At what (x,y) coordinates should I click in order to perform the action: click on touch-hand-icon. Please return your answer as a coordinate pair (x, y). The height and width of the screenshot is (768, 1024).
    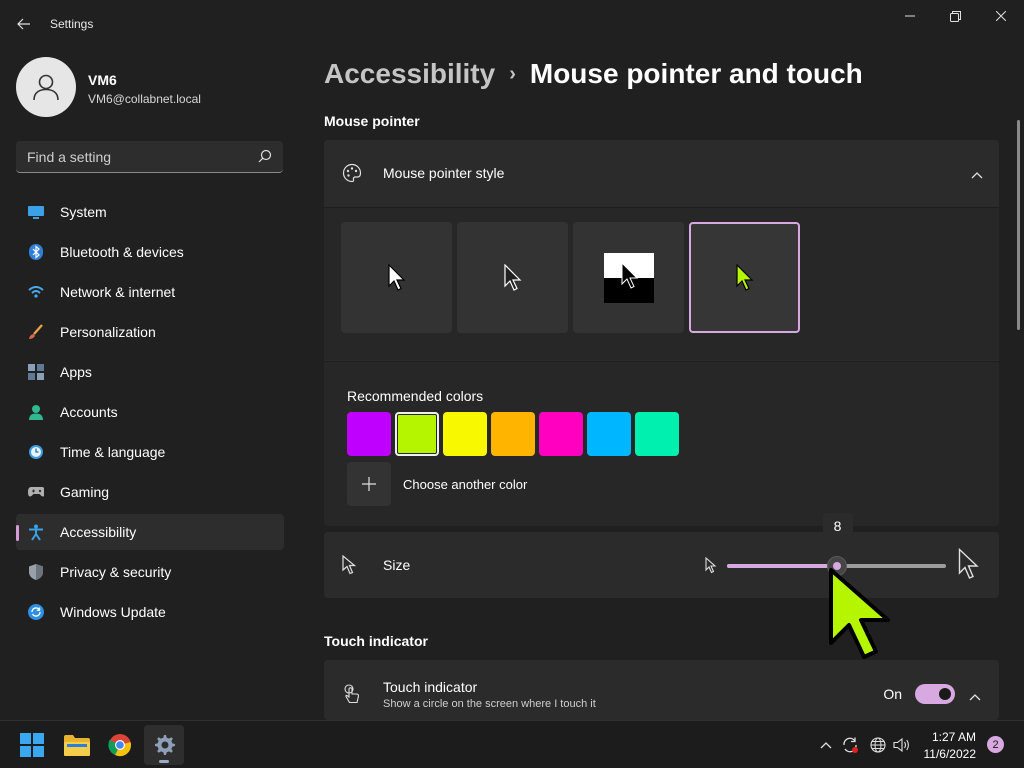
    Looking at the image, I should click on (352, 696).